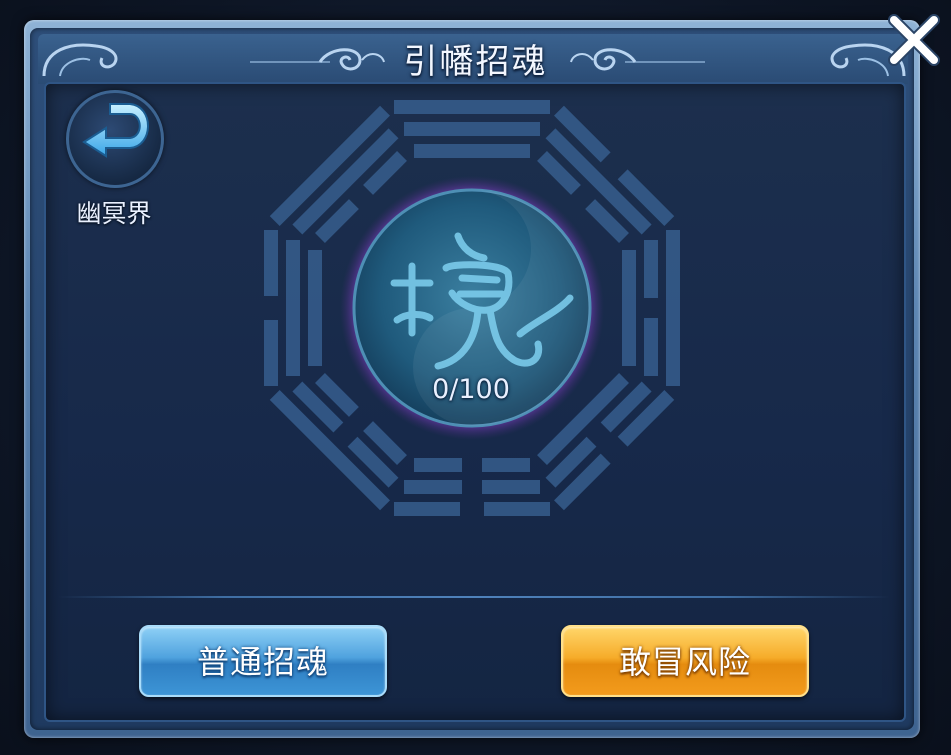 The height and width of the screenshot is (755, 951). I want to click on return-arrow-icon, so click(115, 130).